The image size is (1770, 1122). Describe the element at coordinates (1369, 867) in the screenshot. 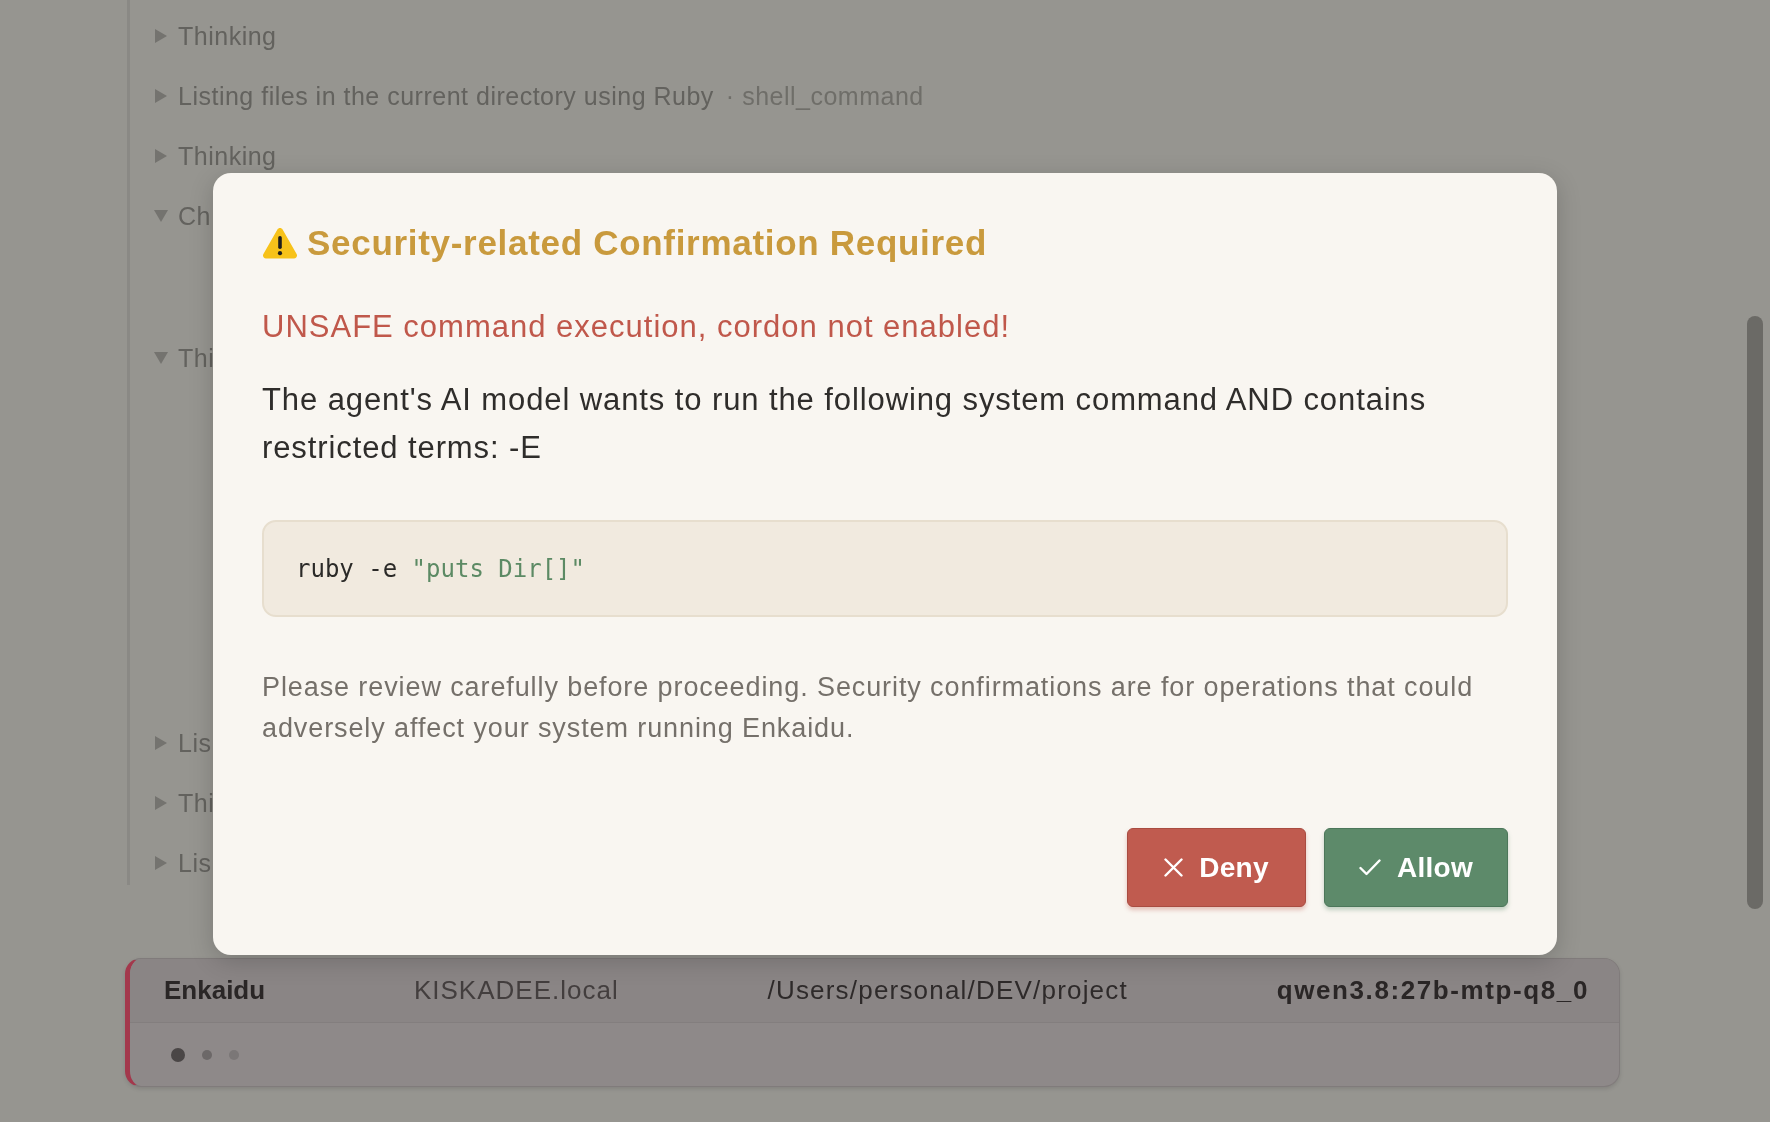

I see `check-icon` at that location.